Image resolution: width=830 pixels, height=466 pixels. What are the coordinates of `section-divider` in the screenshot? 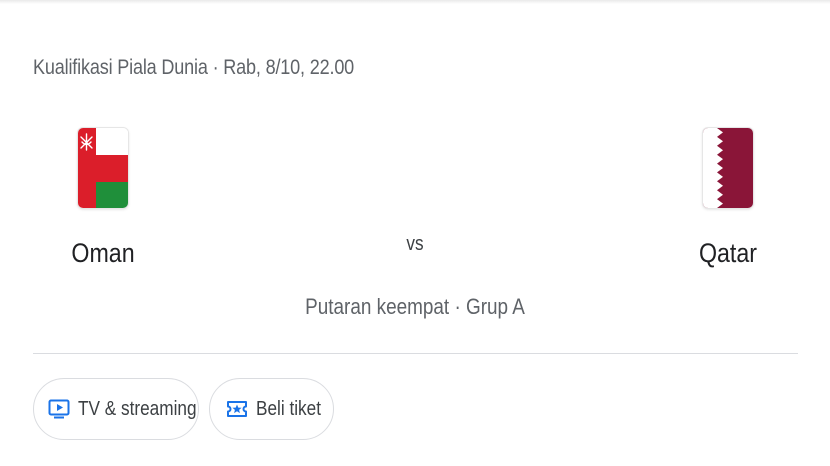 It's located at (415, 353).